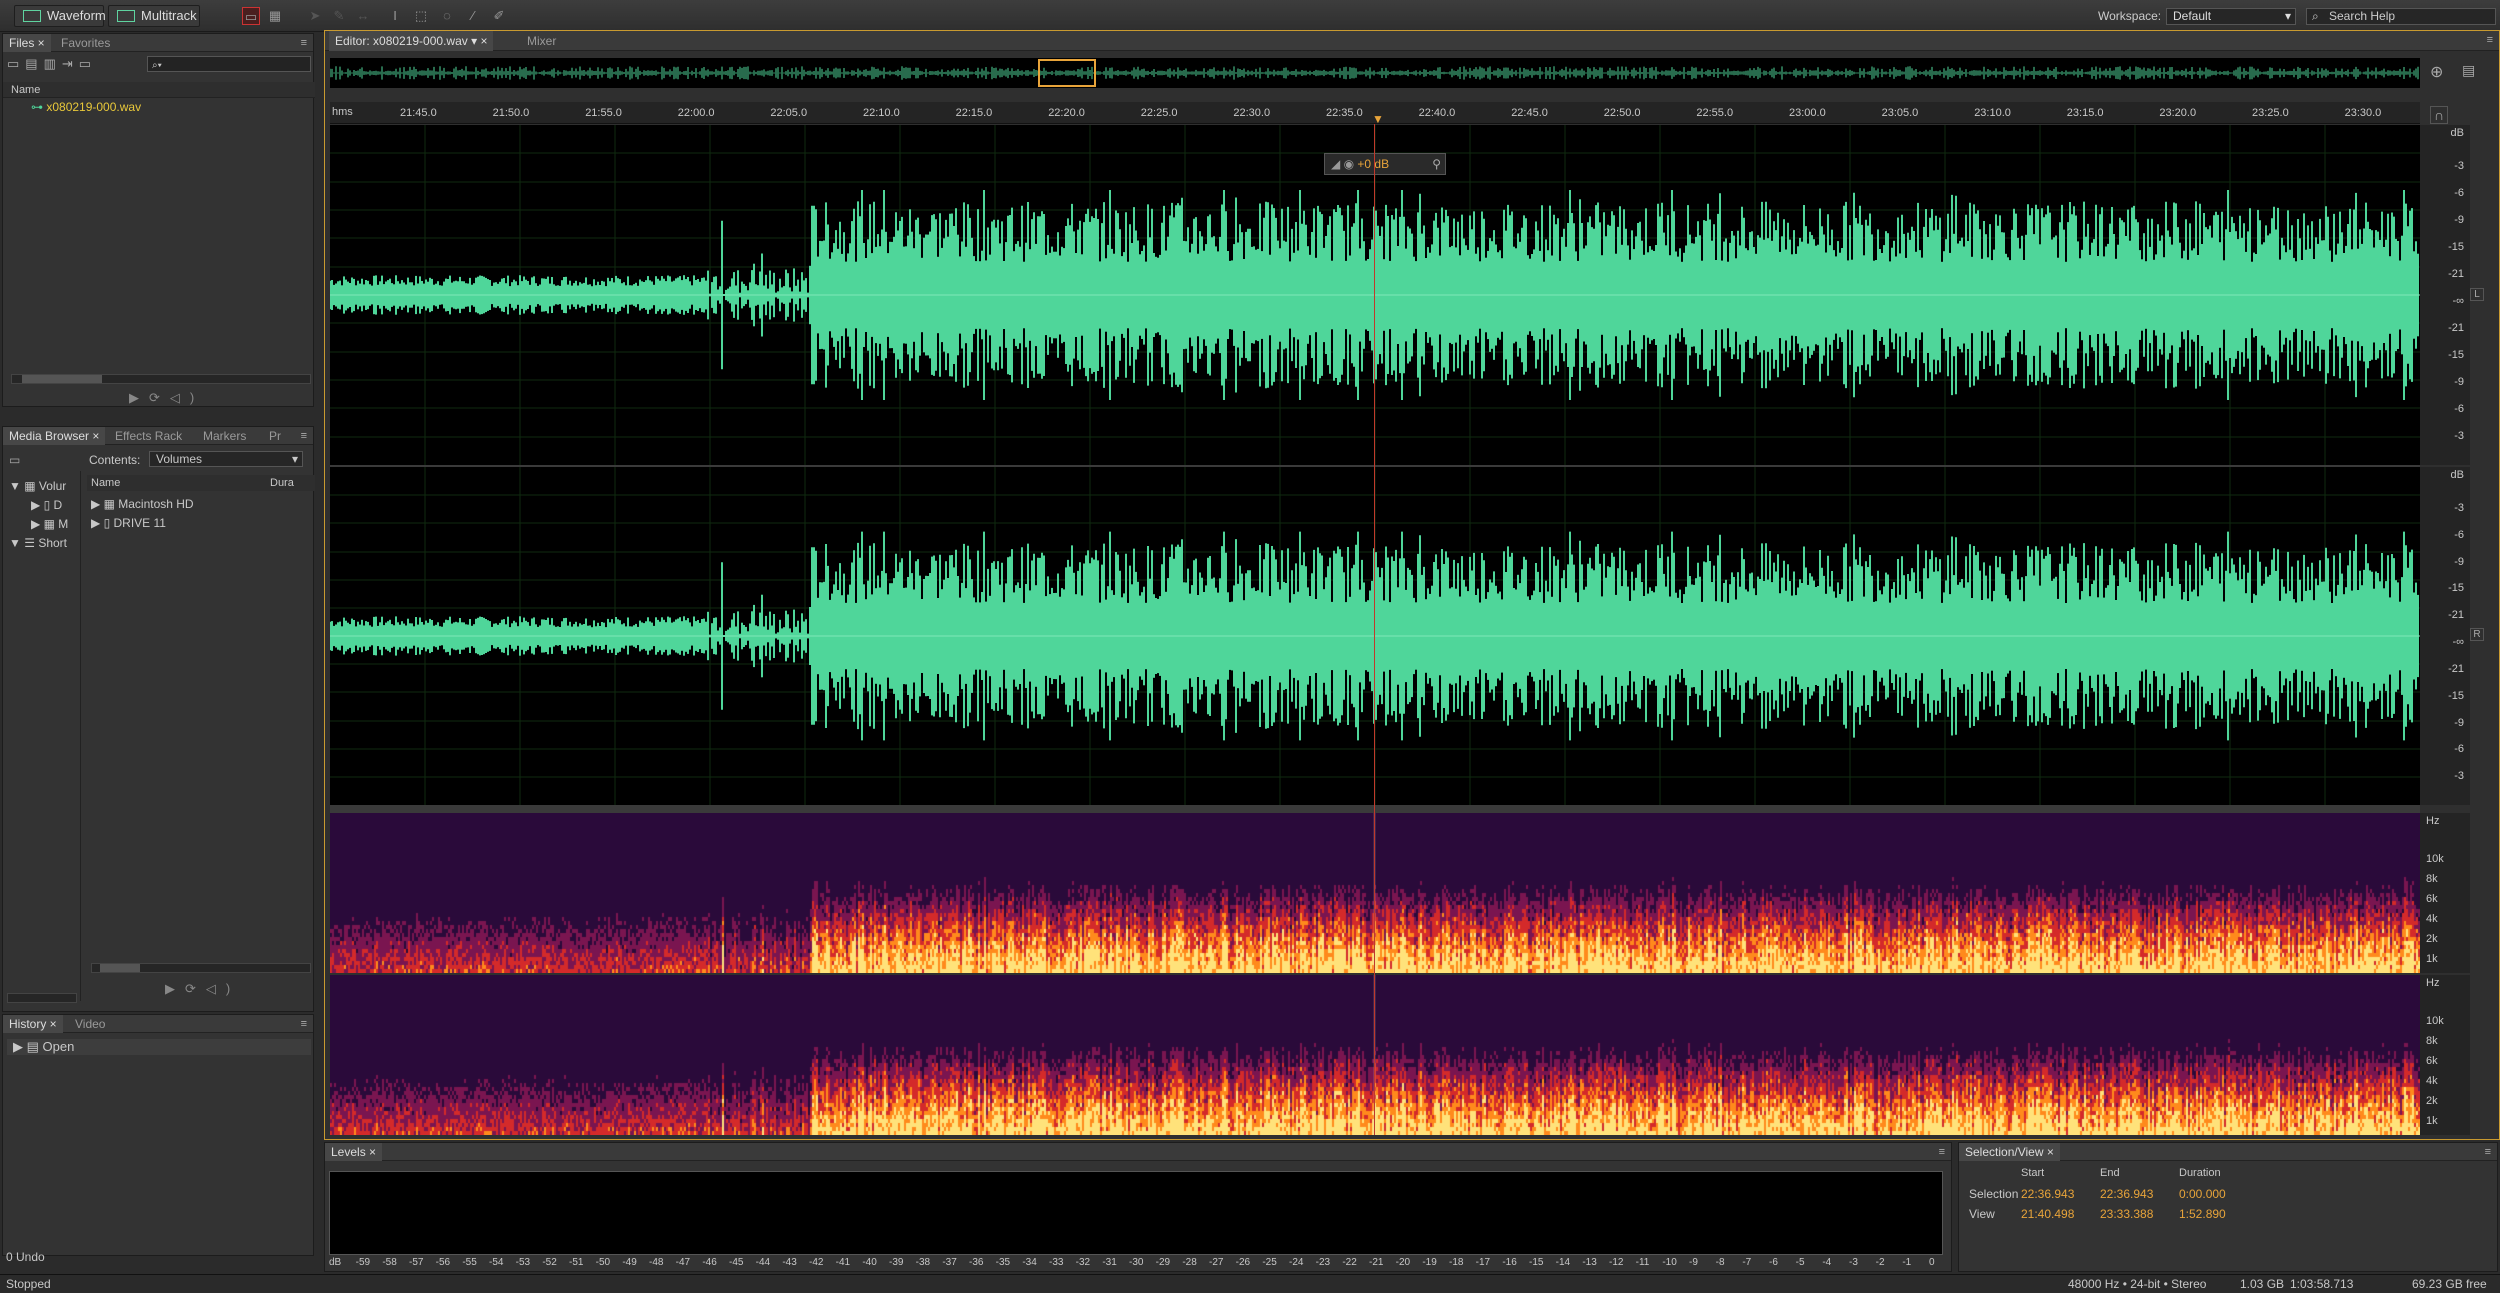 Image resolution: width=2500 pixels, height=1293 pixels. What do you see at coordinates (33, 1024) in the screenshot?
I see `tab-history: History ×` at bounding box center [33, 1024].